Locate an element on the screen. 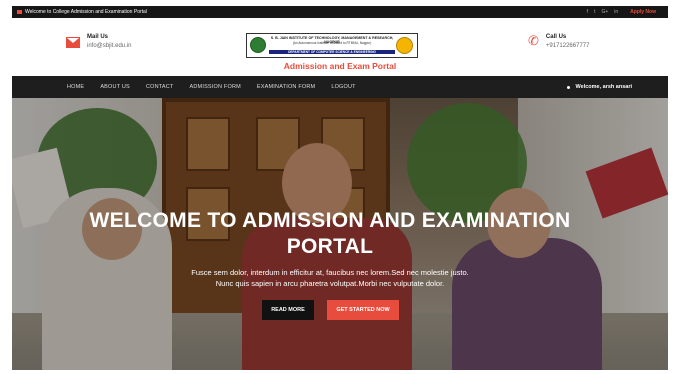 This screenshot has height=374, width=673. nav-item-admission-form: ADMISSION FORM is located at coordinates (215, 87).